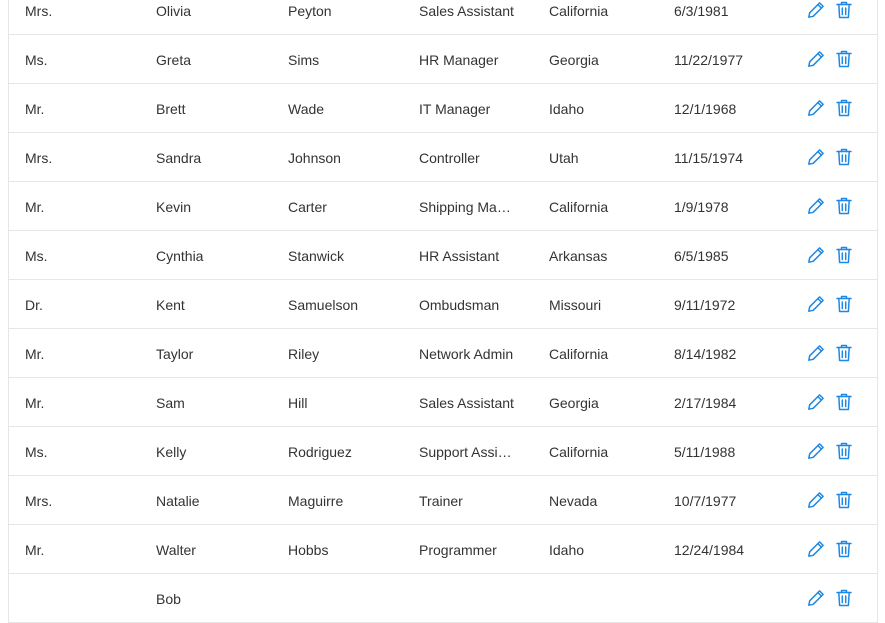  I want to click on first-name-cell: Brett, so click(213, 108).